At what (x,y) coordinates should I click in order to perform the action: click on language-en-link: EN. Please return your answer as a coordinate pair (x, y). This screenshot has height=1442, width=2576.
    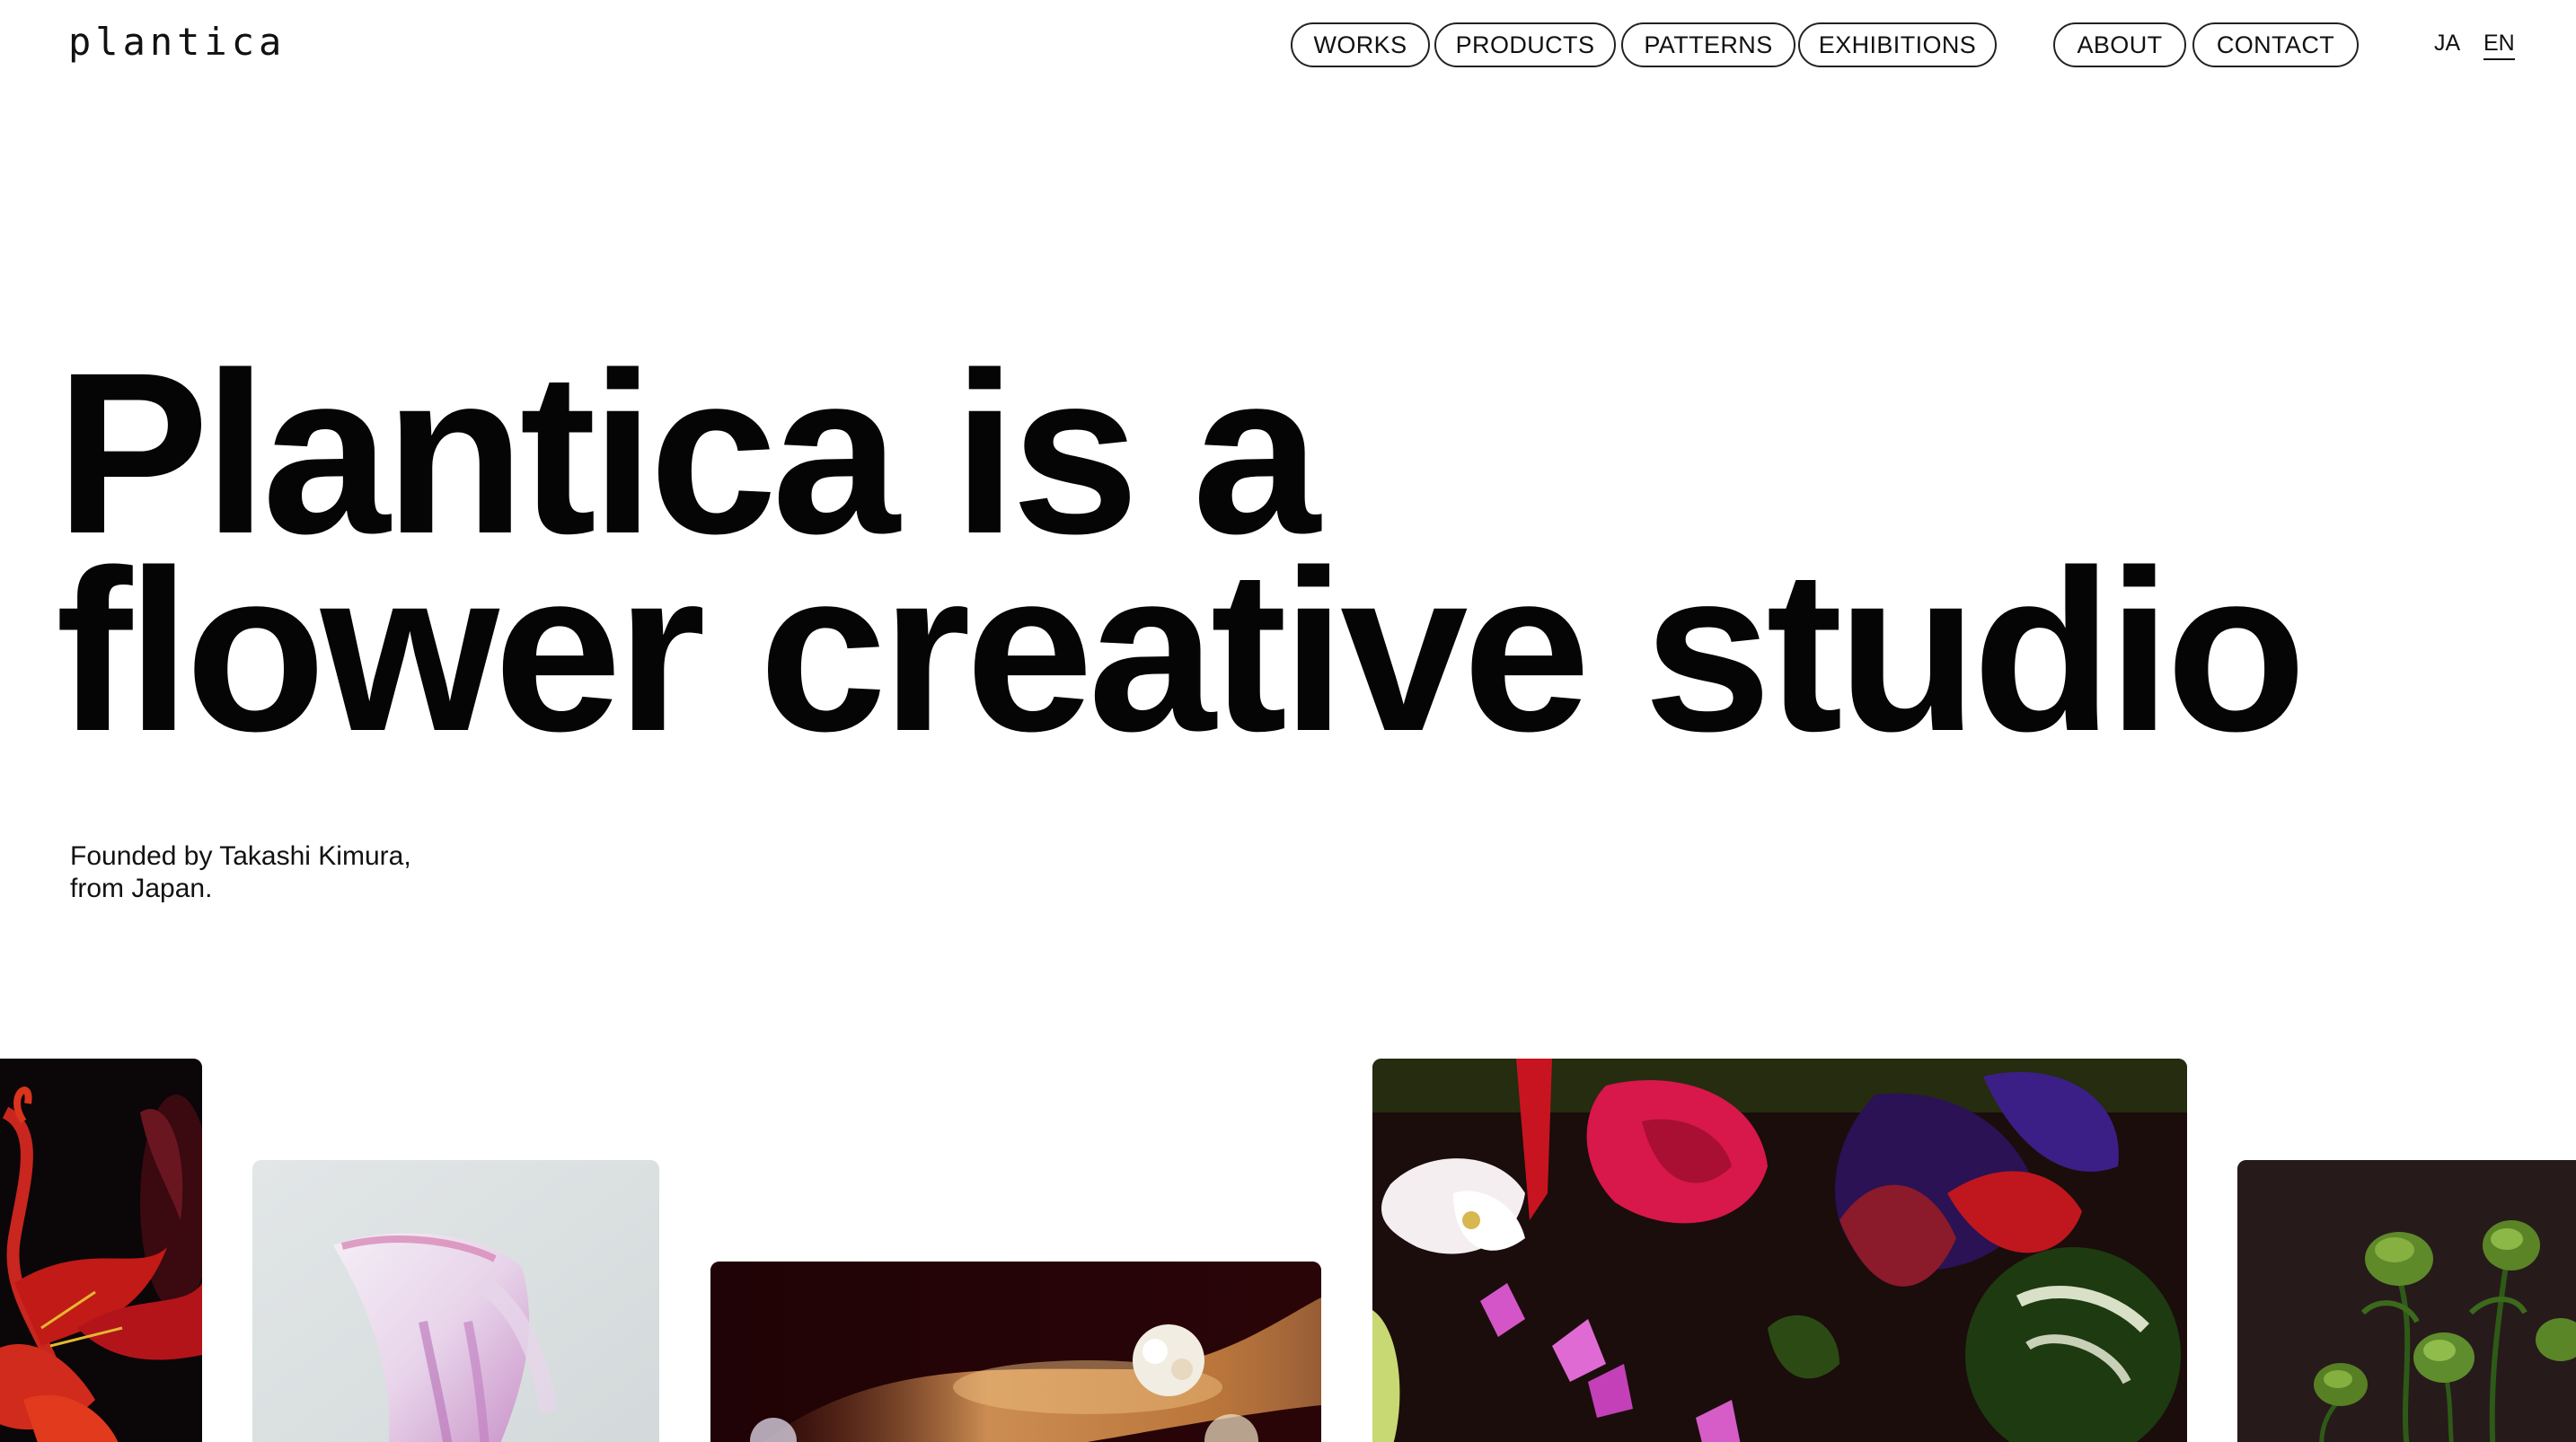
    Looking at the image, I should click on (2499, 45).